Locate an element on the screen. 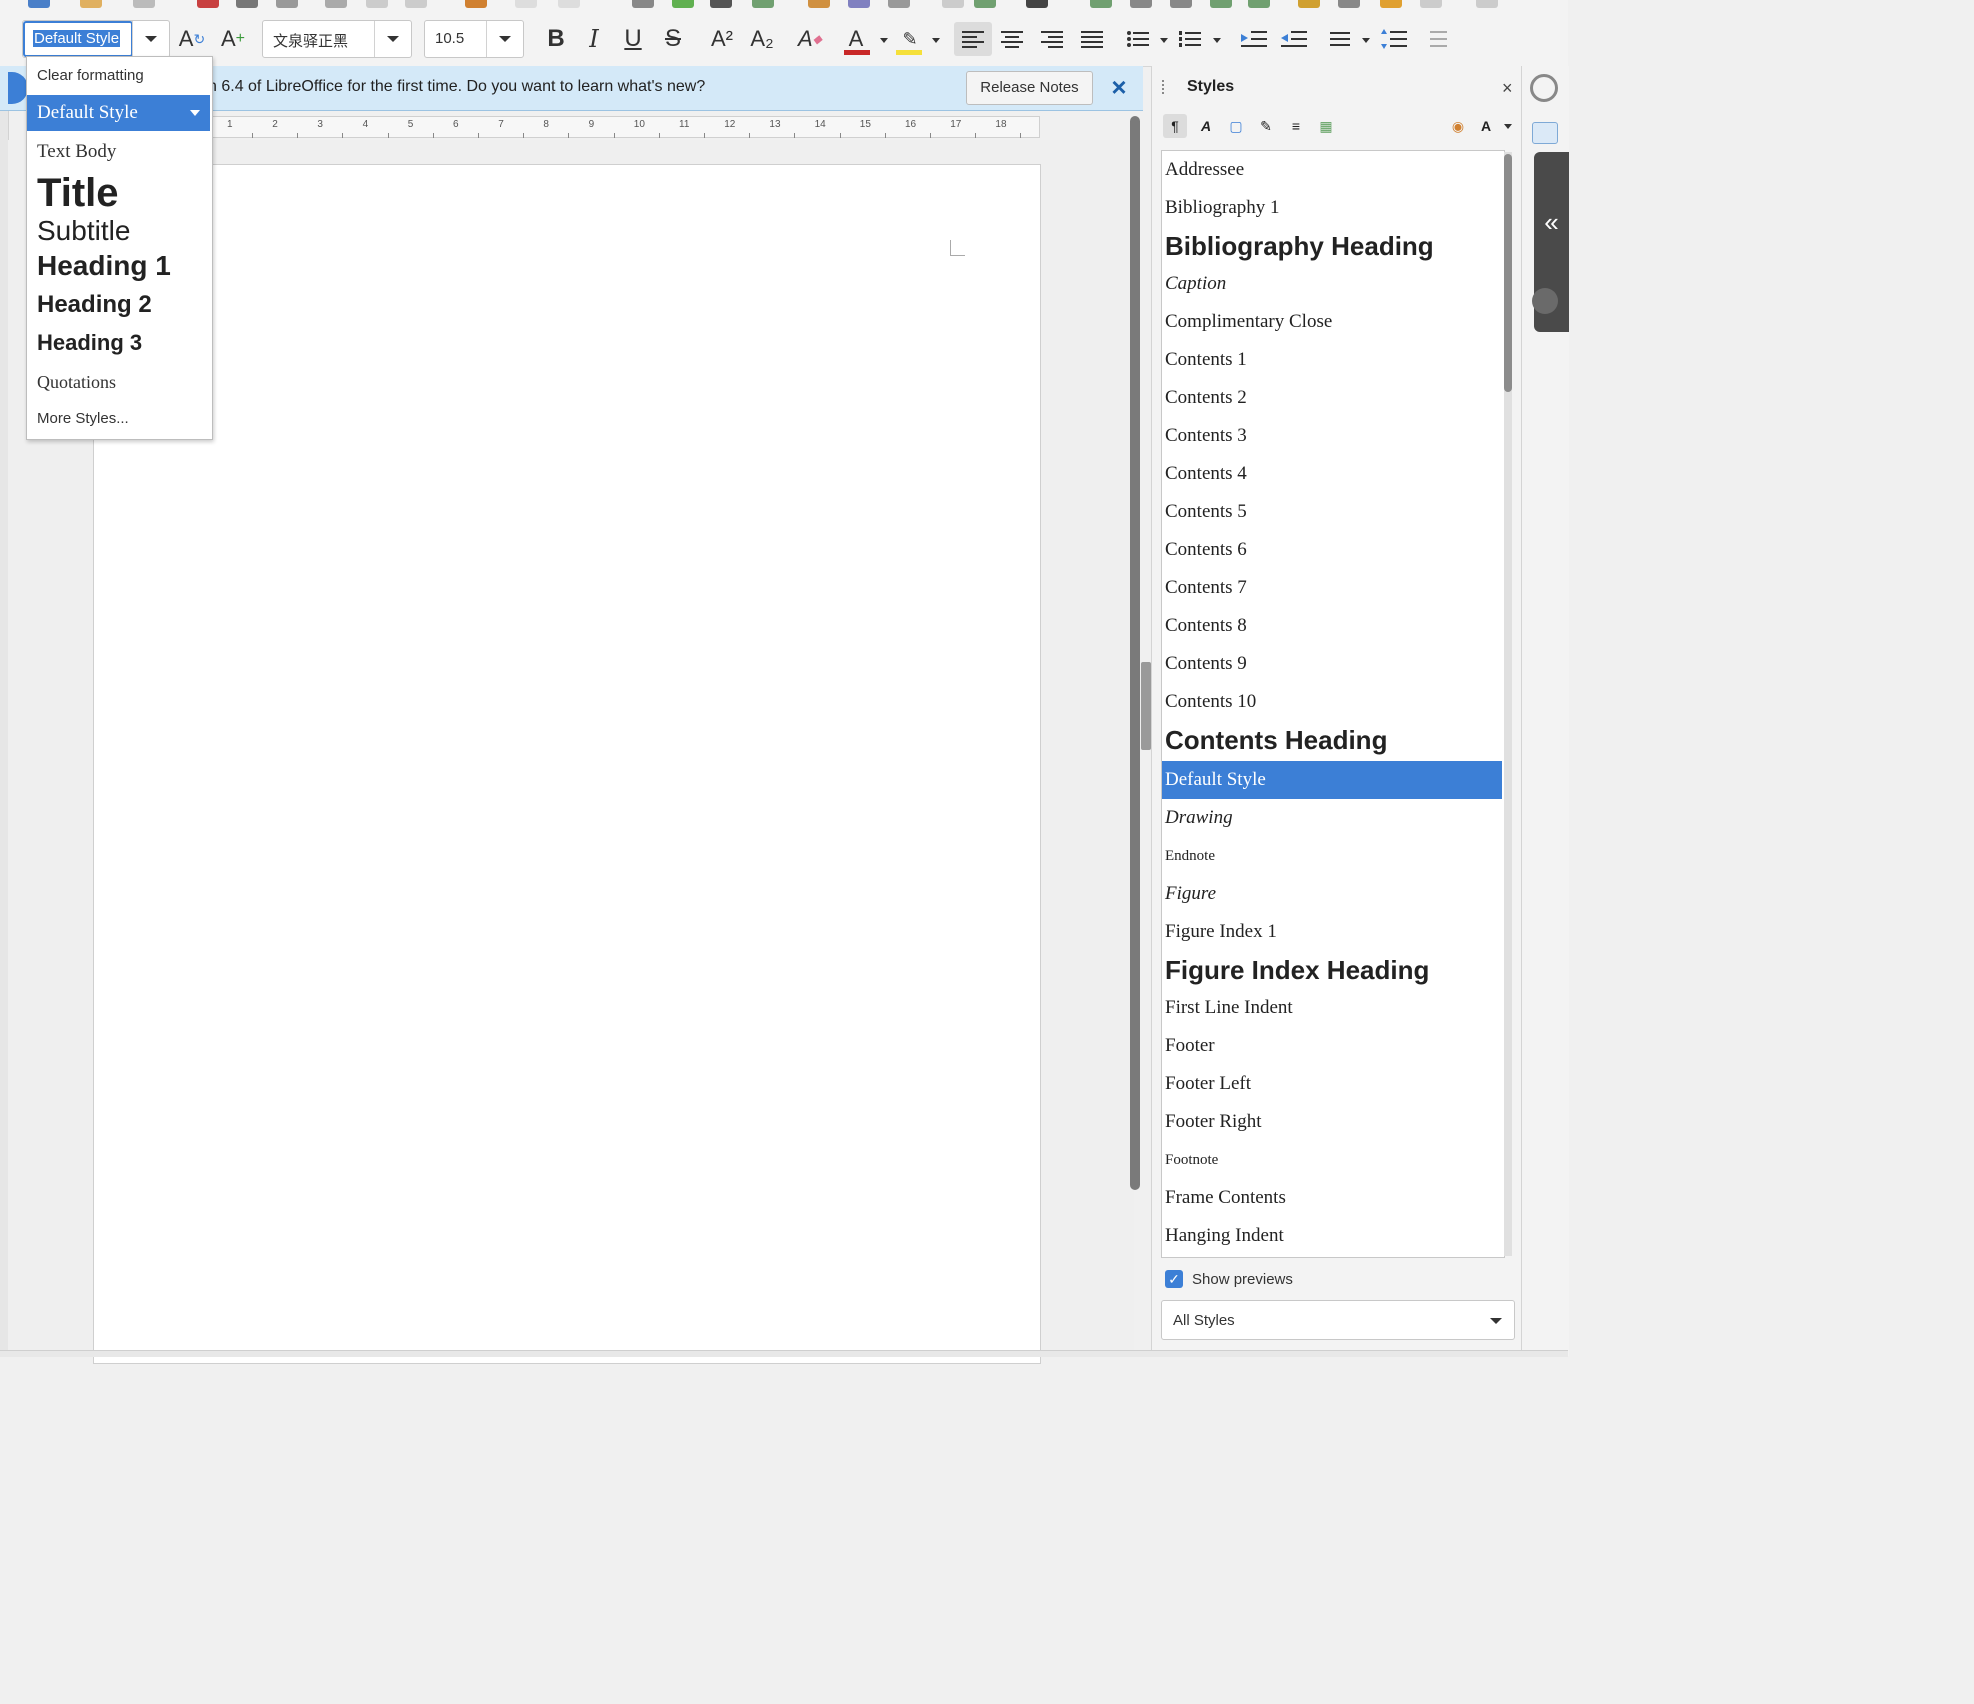  align-right-button is located at coordinates (1052, 39).